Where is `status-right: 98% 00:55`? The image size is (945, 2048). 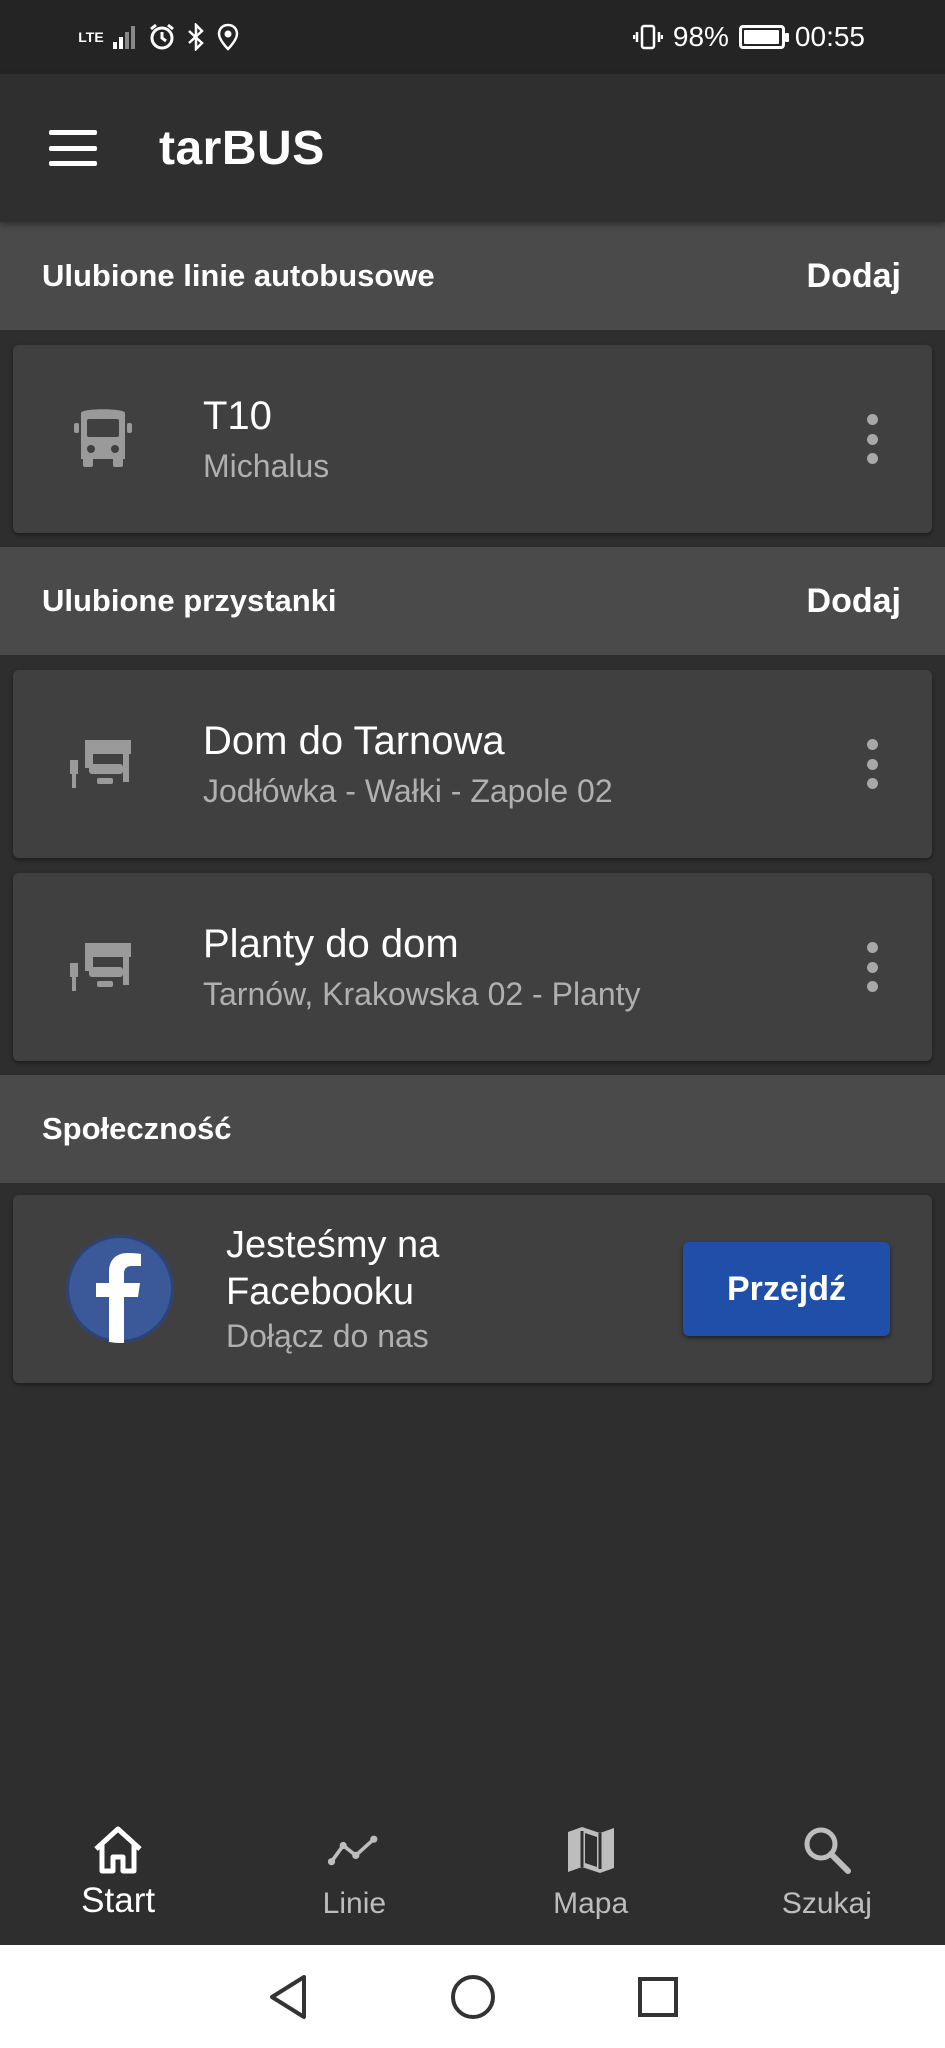
status-right: 98% 00:55 is located at coordinates (748, 37).